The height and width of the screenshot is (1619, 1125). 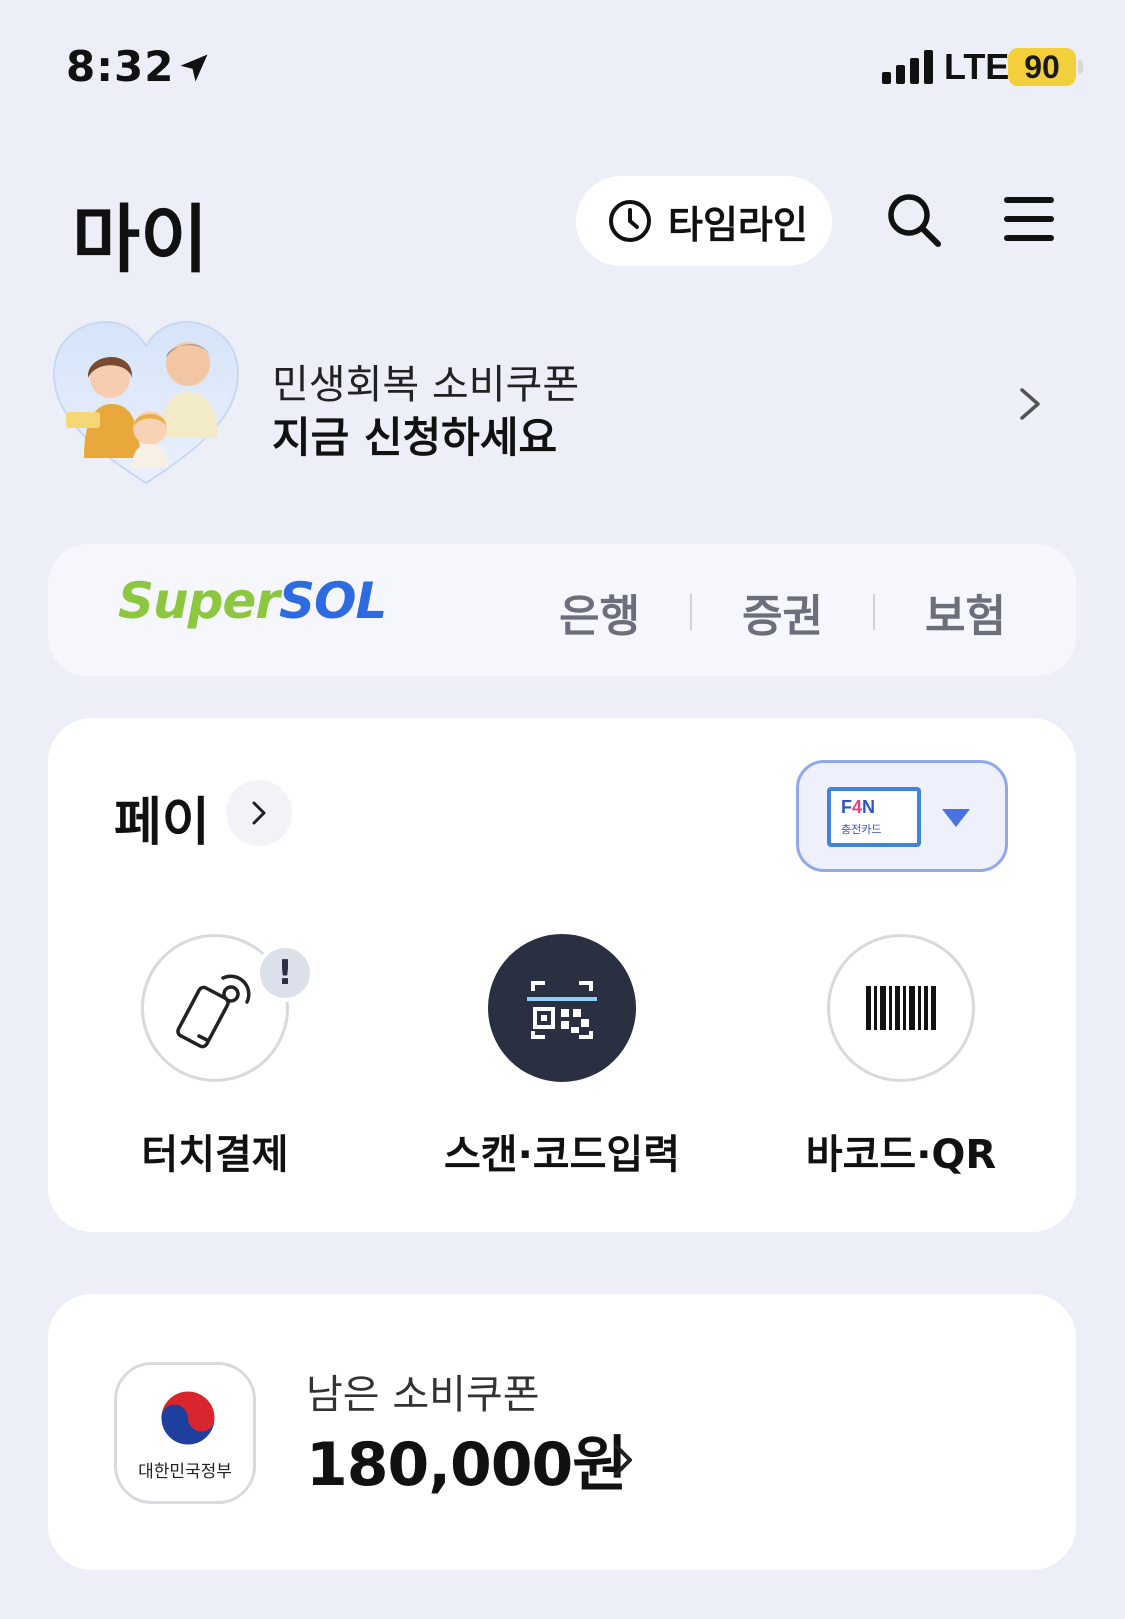 What do you see at coordinates (738, 224) in the screenshot?
I see `timeline-label: 타임라인` at bounding box center [738, 224].